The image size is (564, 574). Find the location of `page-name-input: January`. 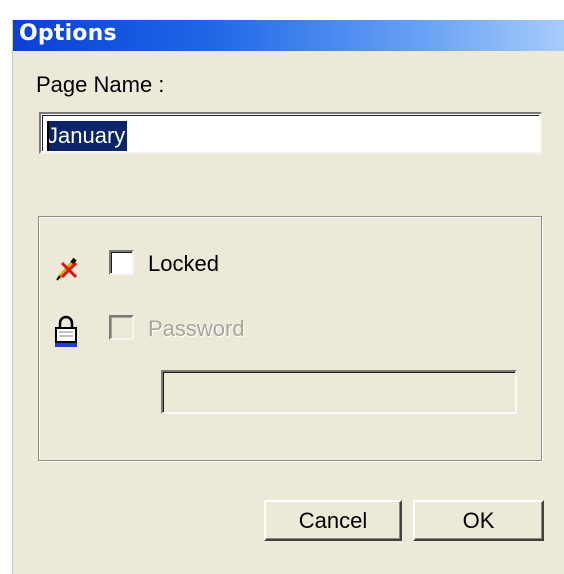

page-name-input: January is located at coordinates (290, 133).